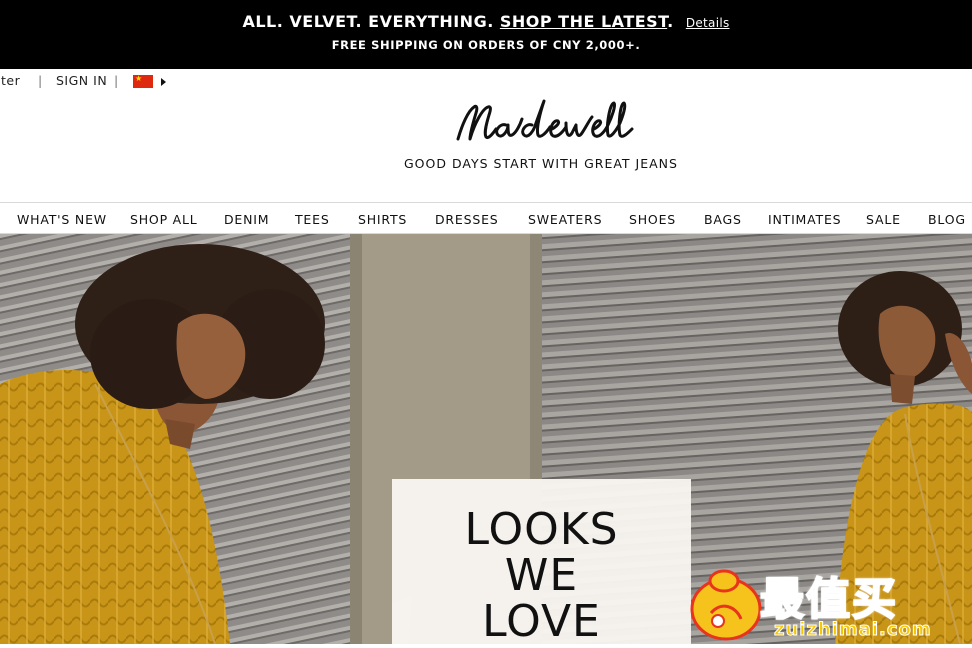 Image resolution: width=972 pixels, height=648 pixels. What do you see at coordinates (804, 219) in the screenshot?
I see `nav-item-intimates: INTIMATES` at bounding box center [804, 219].